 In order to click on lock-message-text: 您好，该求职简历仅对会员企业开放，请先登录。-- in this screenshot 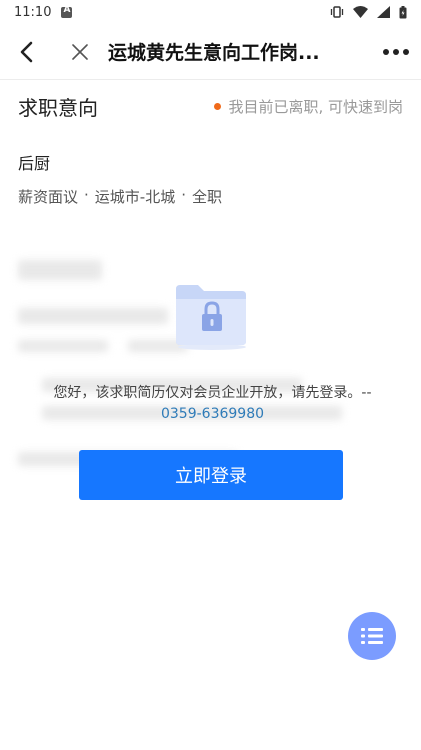, I will do `click(212, 393)`.